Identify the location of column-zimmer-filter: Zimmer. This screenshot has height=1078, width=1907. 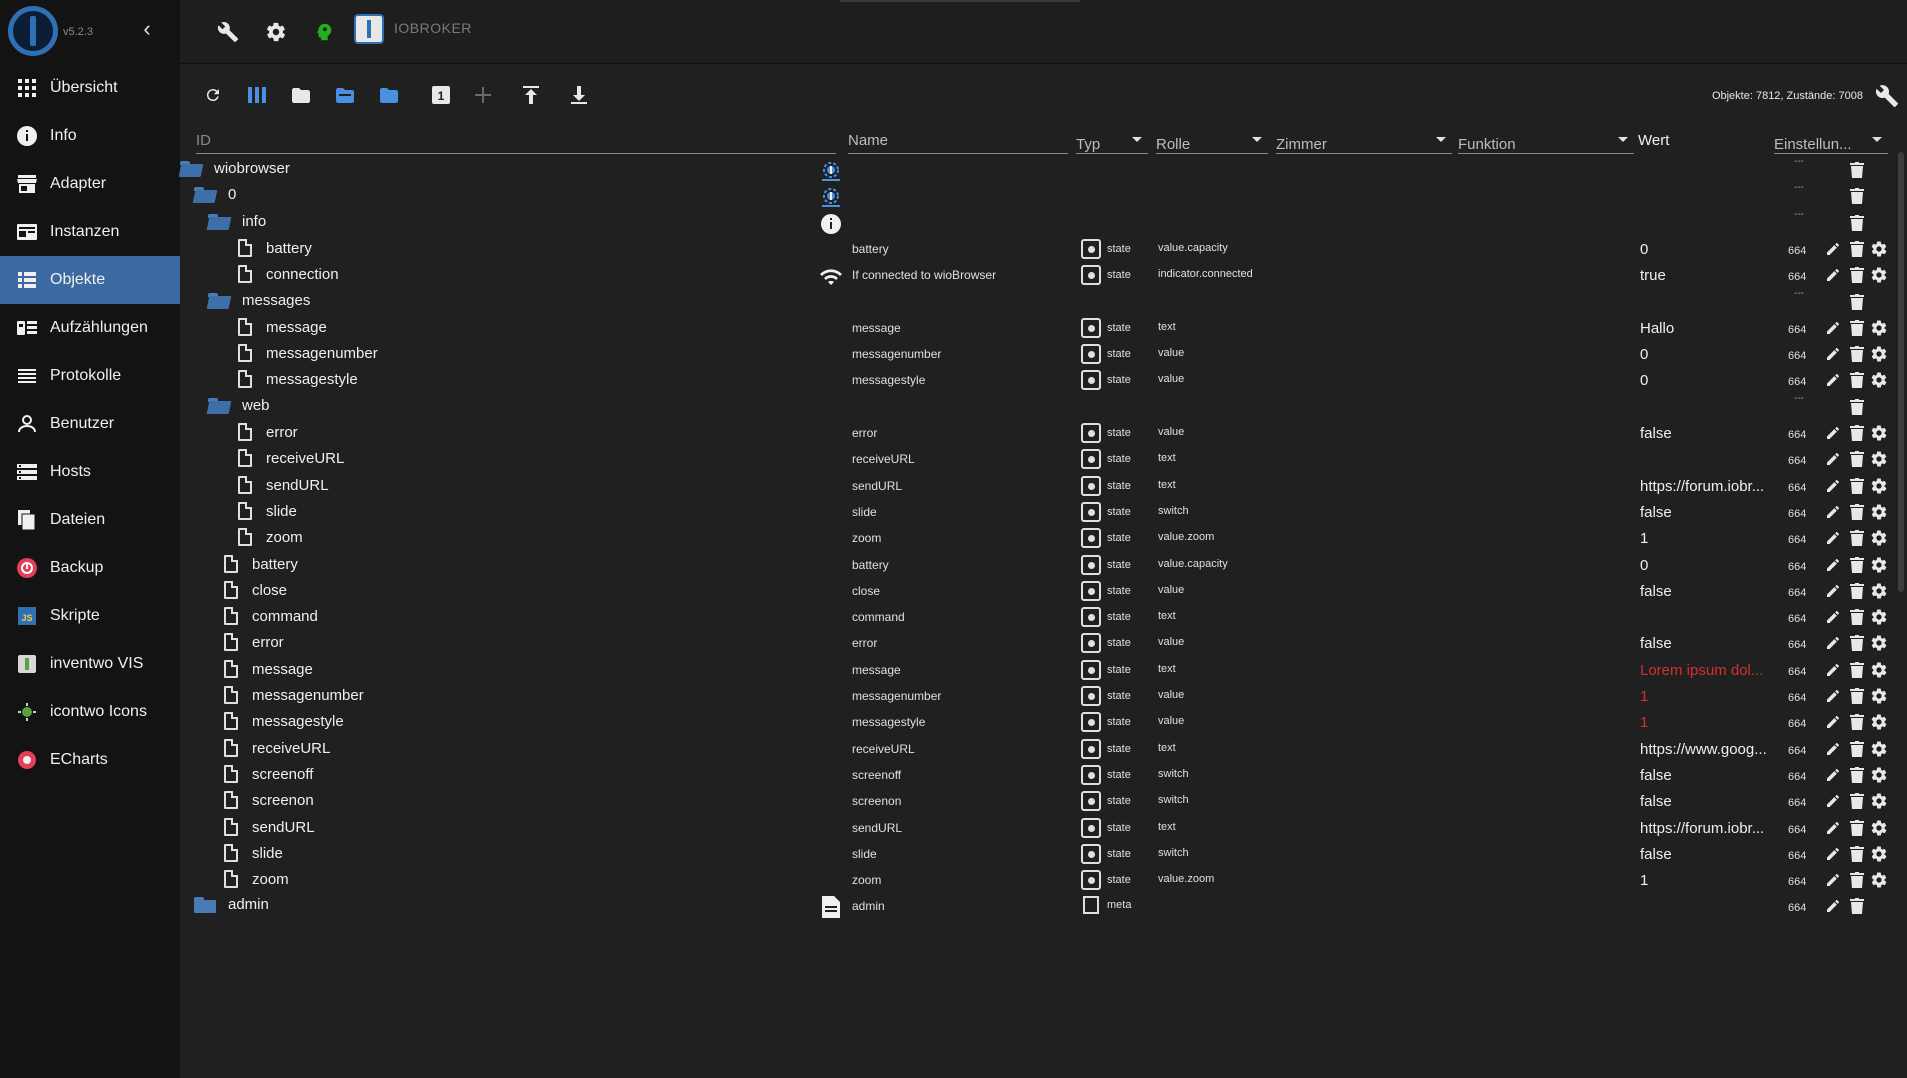
(1364, 139).